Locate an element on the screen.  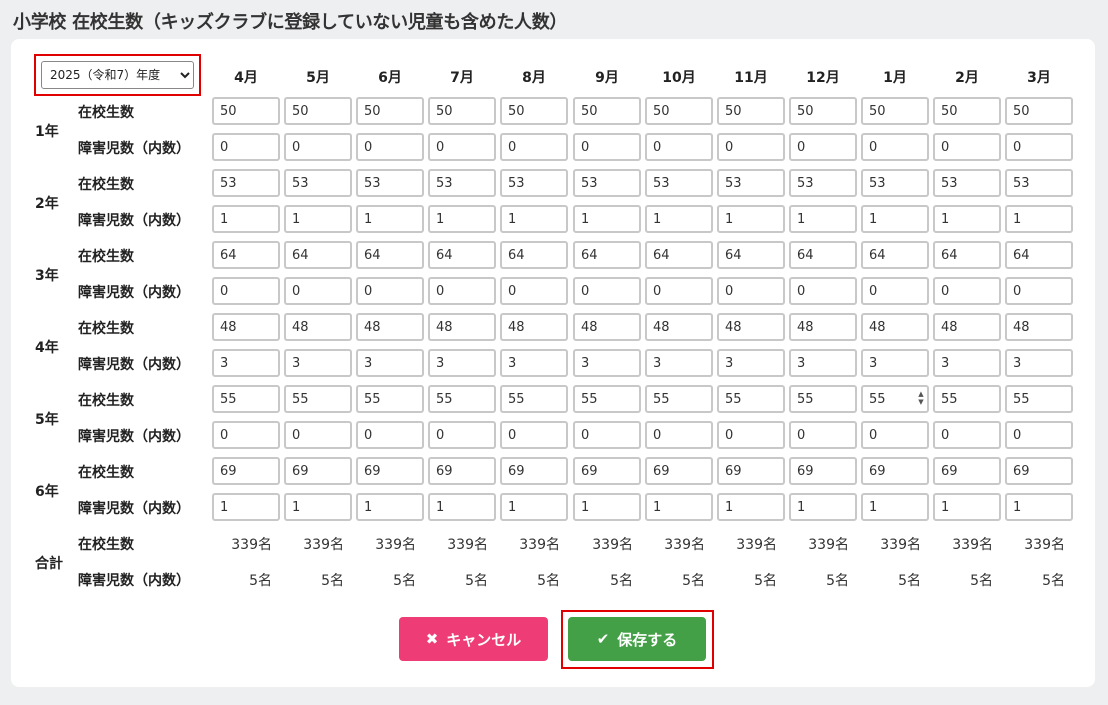
year-select: 2025（令和7）年度 is located at coordinates (117, 75).